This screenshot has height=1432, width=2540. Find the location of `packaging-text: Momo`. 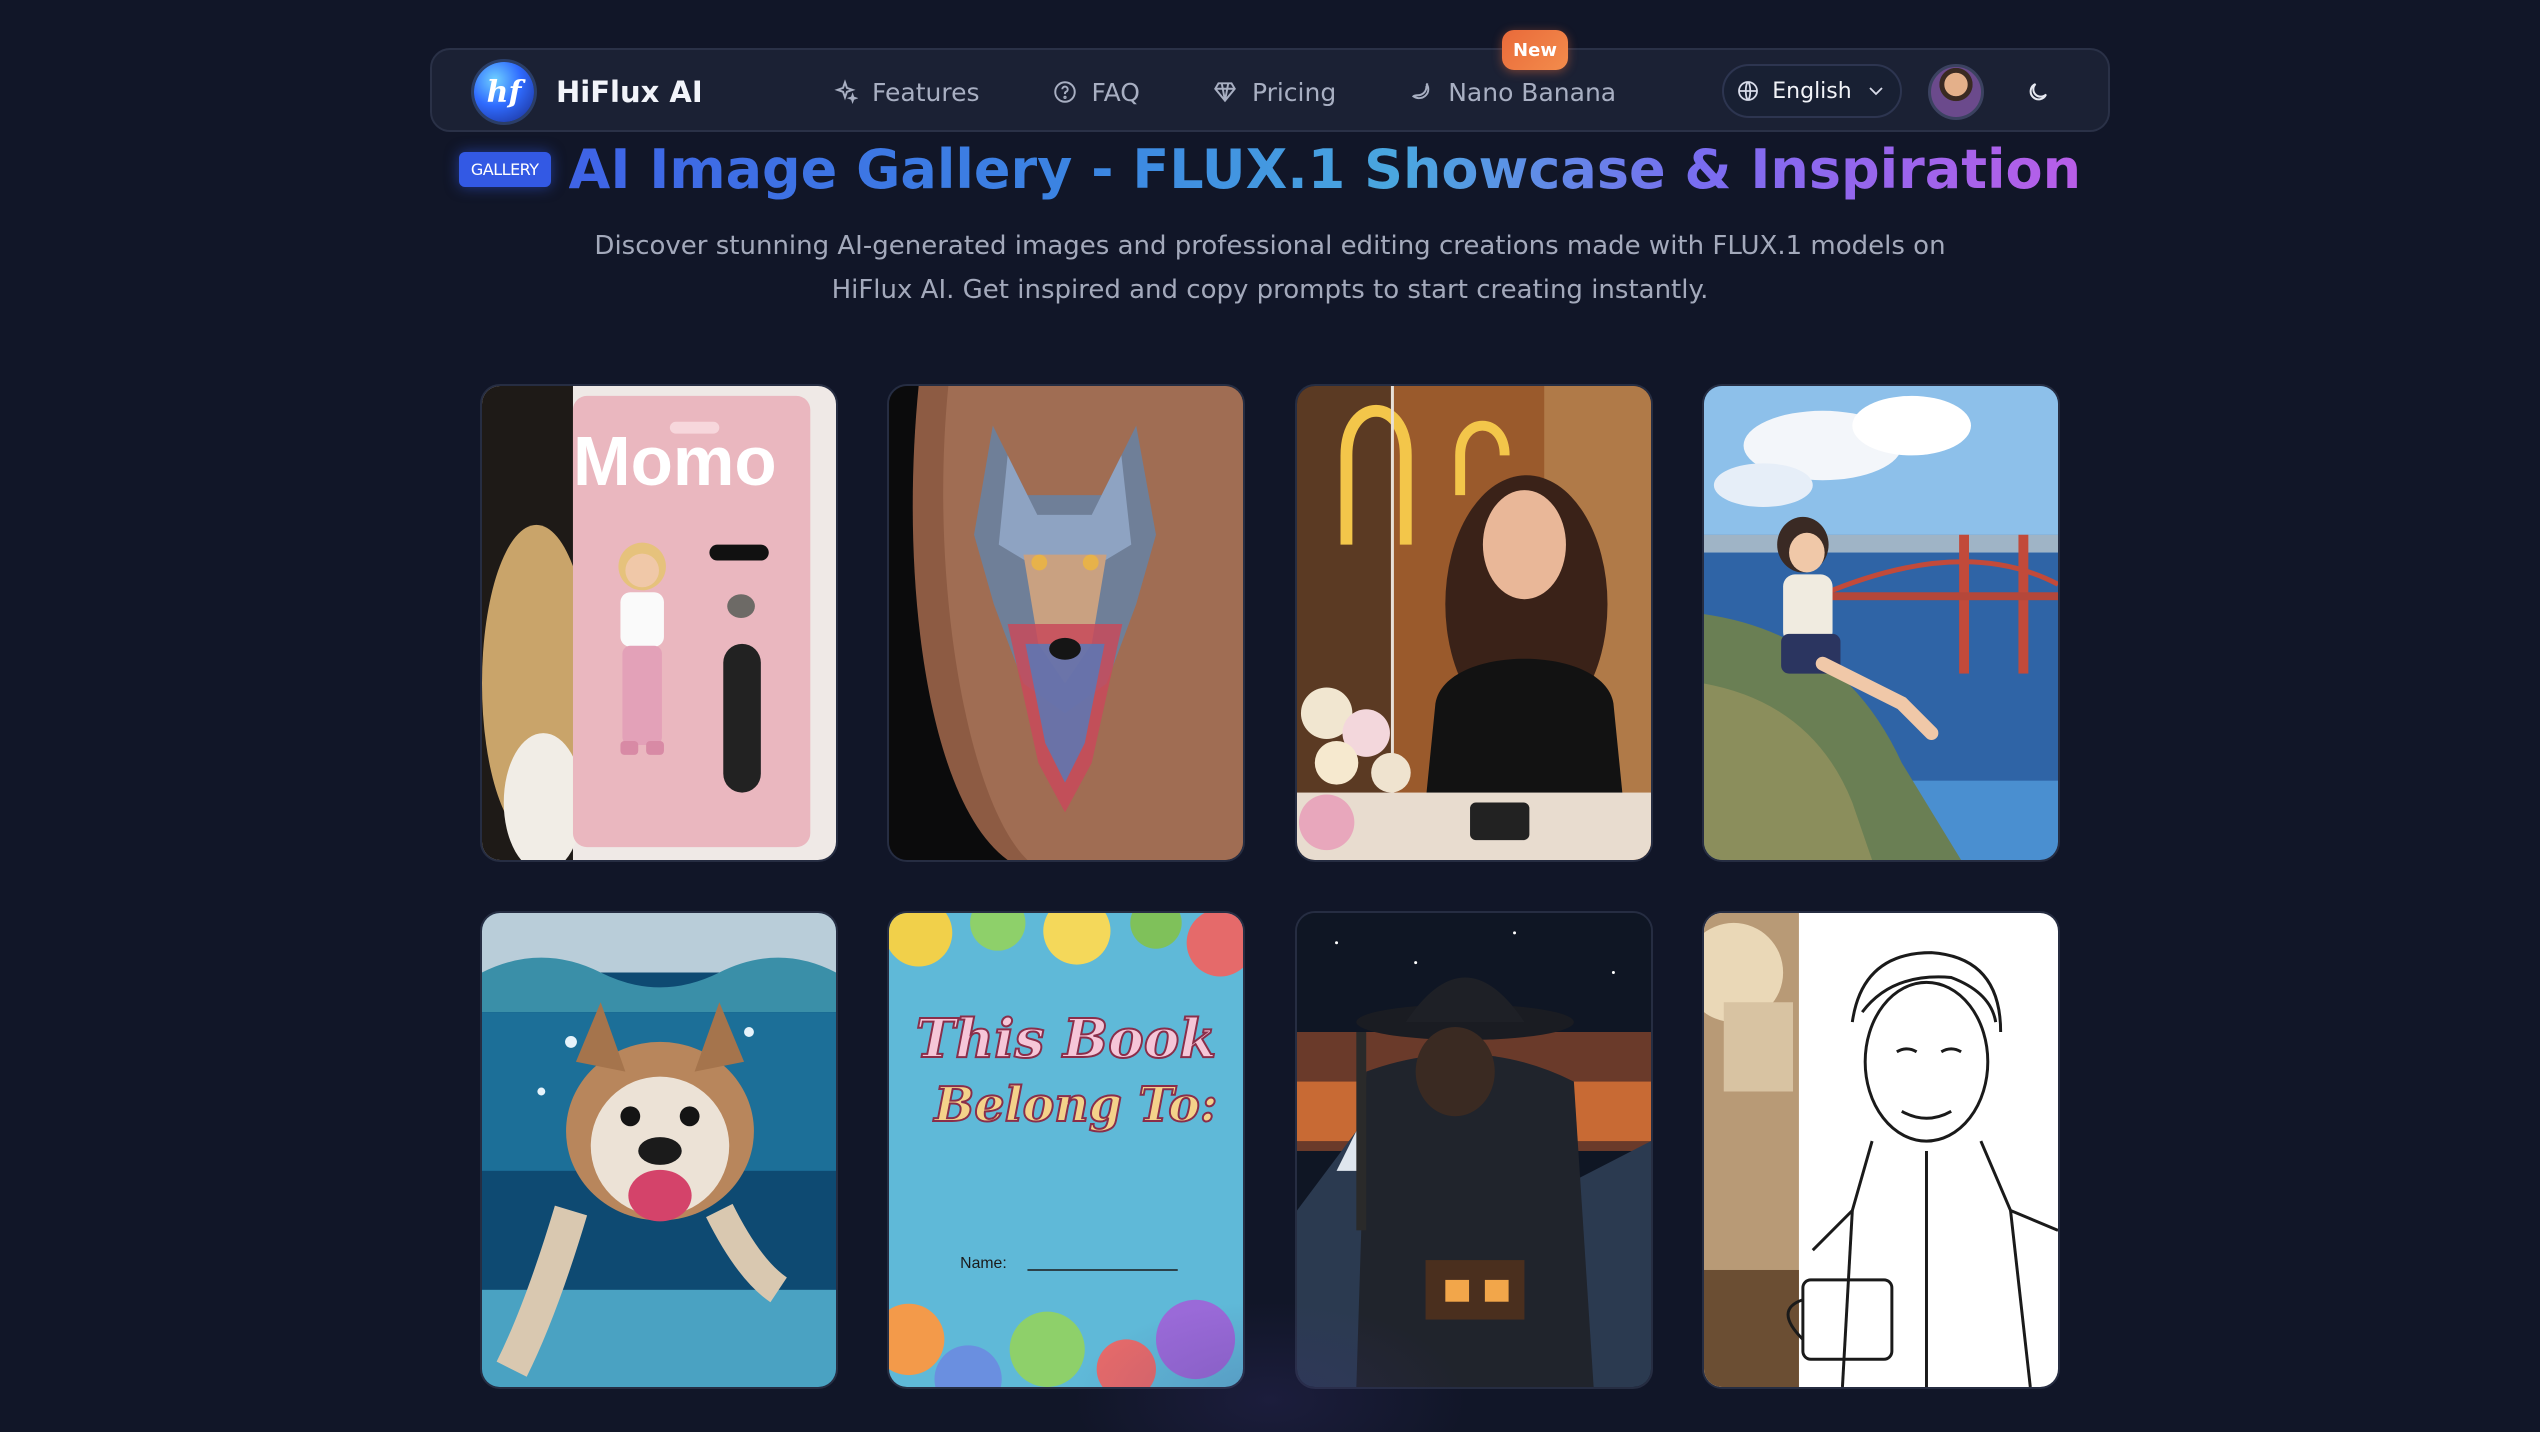

packaging-text: Momo is located at coordinates (675, 461).